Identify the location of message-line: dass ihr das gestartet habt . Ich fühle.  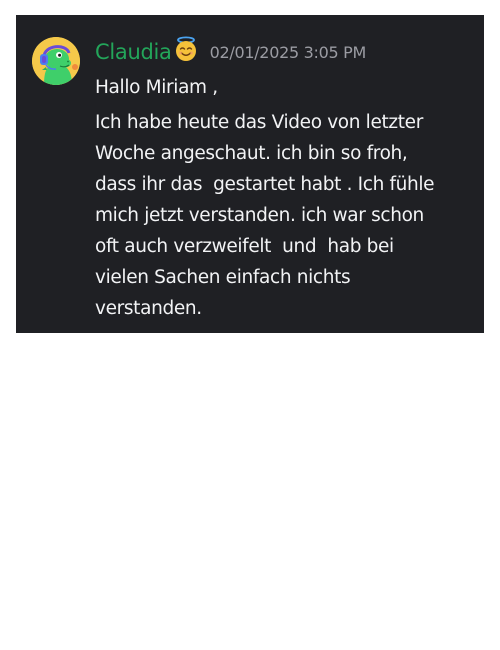
(265, 184).